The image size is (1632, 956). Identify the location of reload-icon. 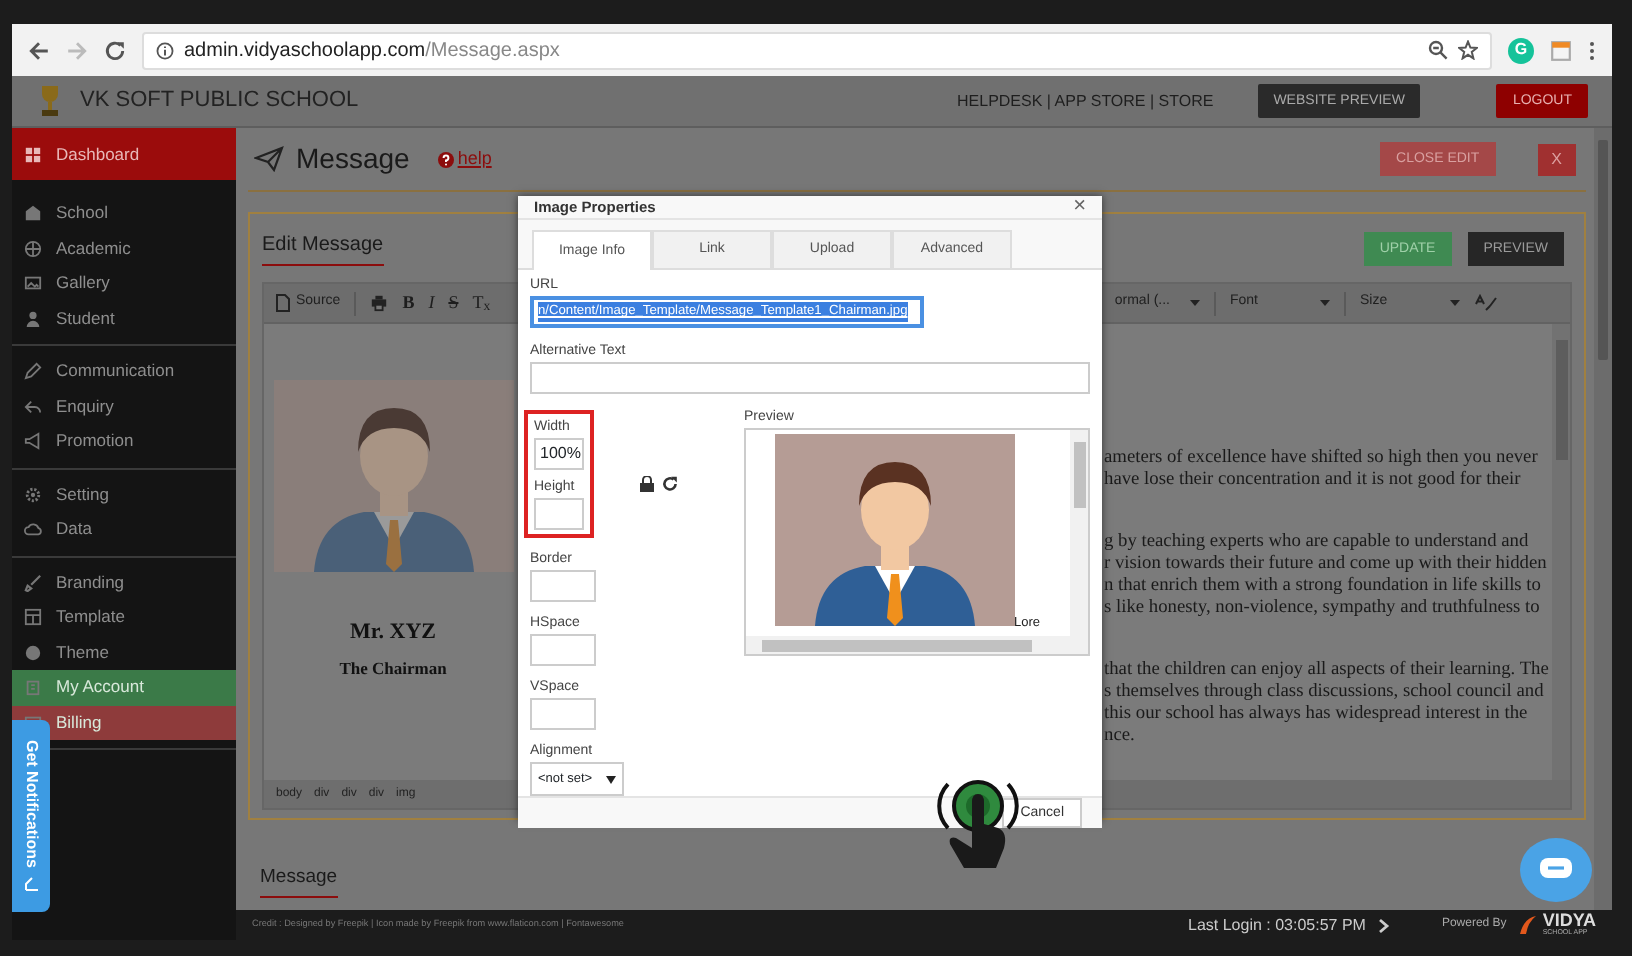
(115, 50).